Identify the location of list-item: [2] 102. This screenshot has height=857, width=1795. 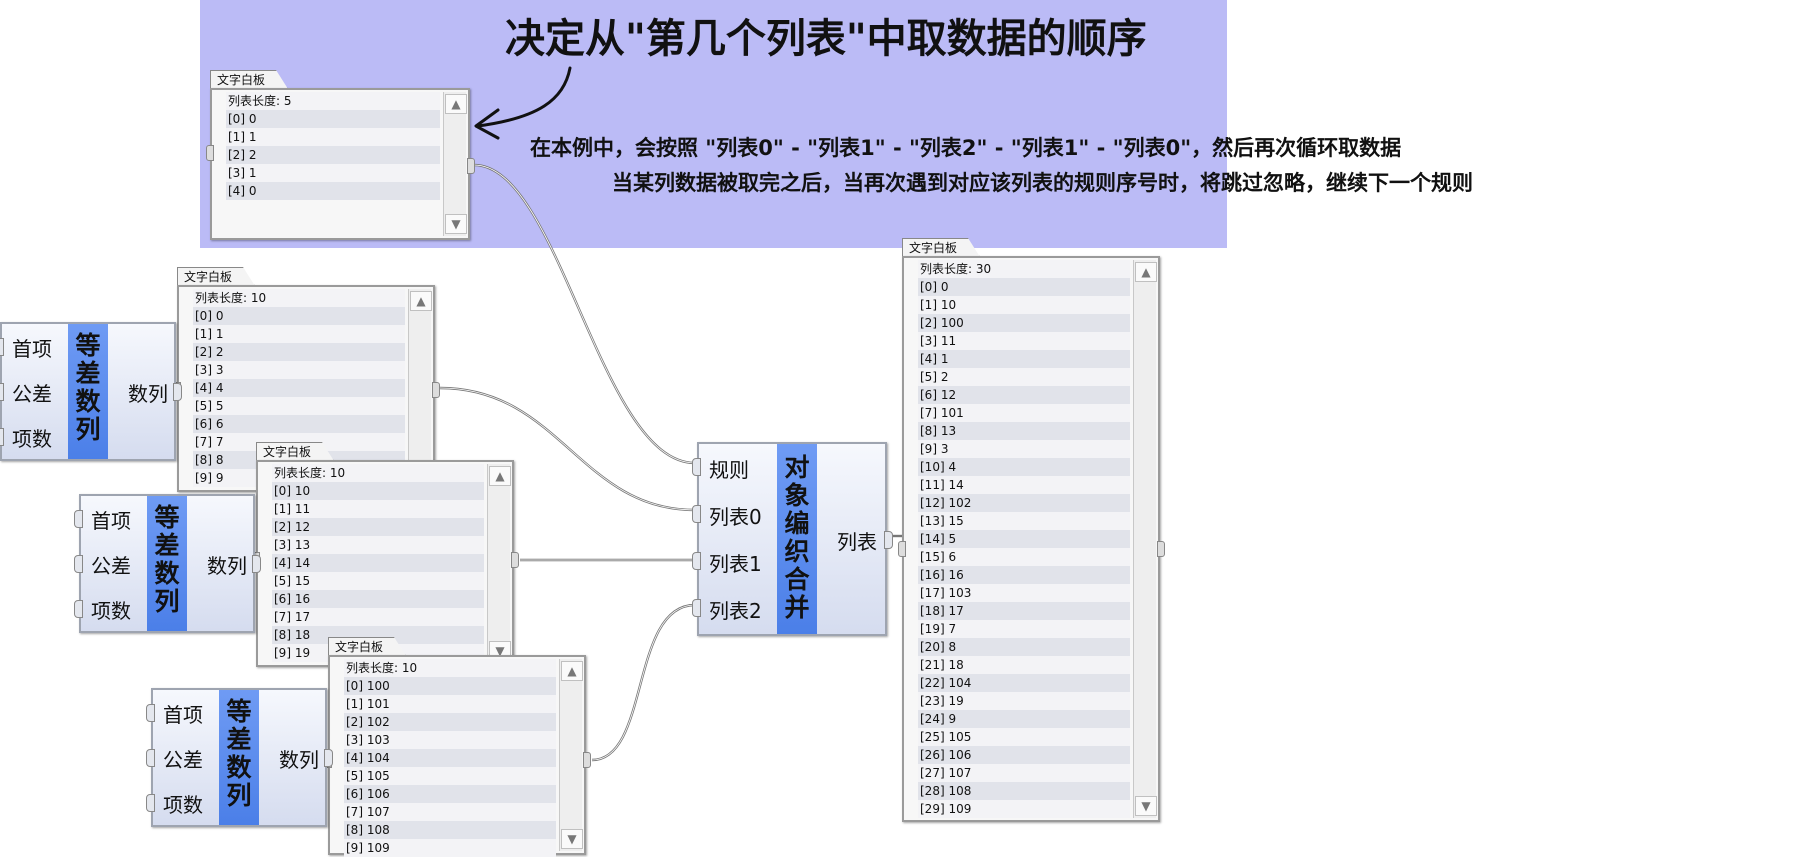
(450, 722).